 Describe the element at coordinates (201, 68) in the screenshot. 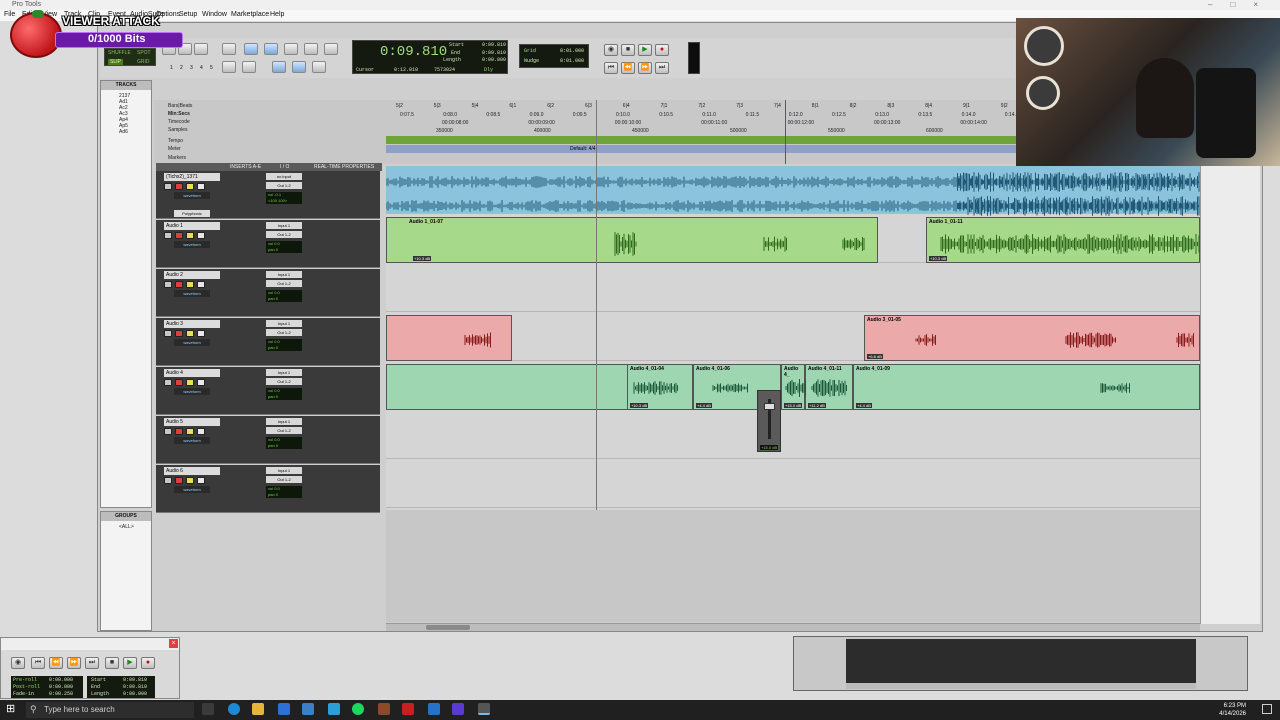

I see `zoom-preset-4: 4` at that location.